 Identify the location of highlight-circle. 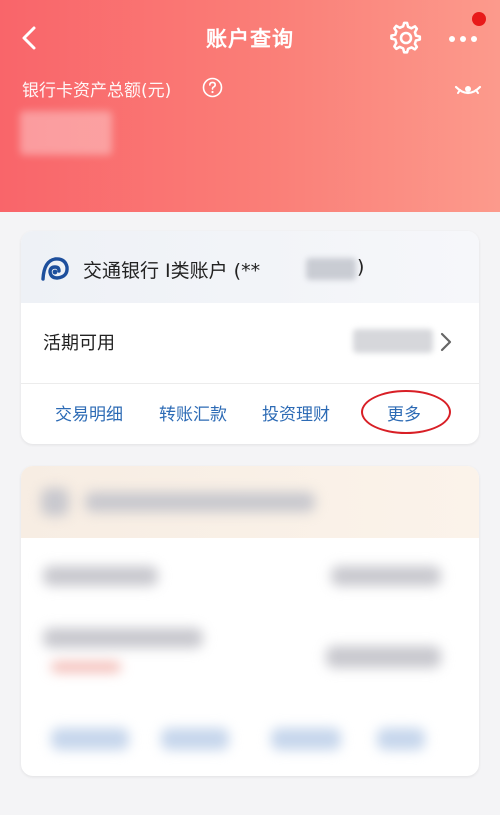
(406, 412).